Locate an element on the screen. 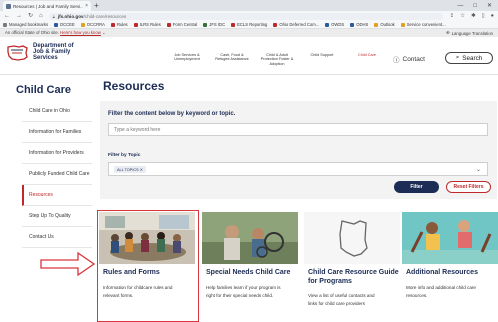  bookmark-item: DCCEE is located at coordinates (64, 24).